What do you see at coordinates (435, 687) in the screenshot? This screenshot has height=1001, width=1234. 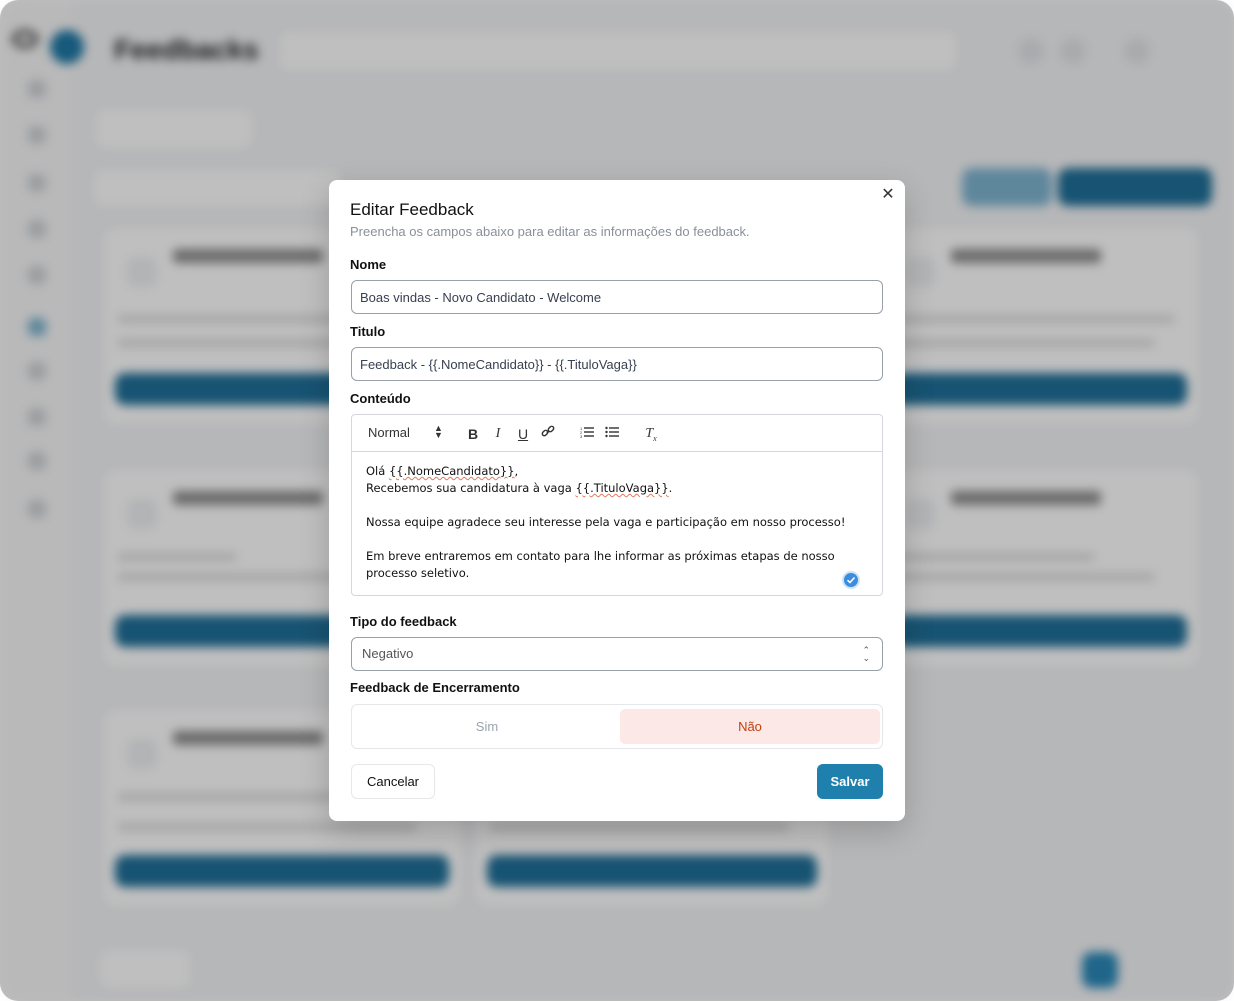 I see `closing-label: Feedback de Encerramento` at bounding box center [435, 687].